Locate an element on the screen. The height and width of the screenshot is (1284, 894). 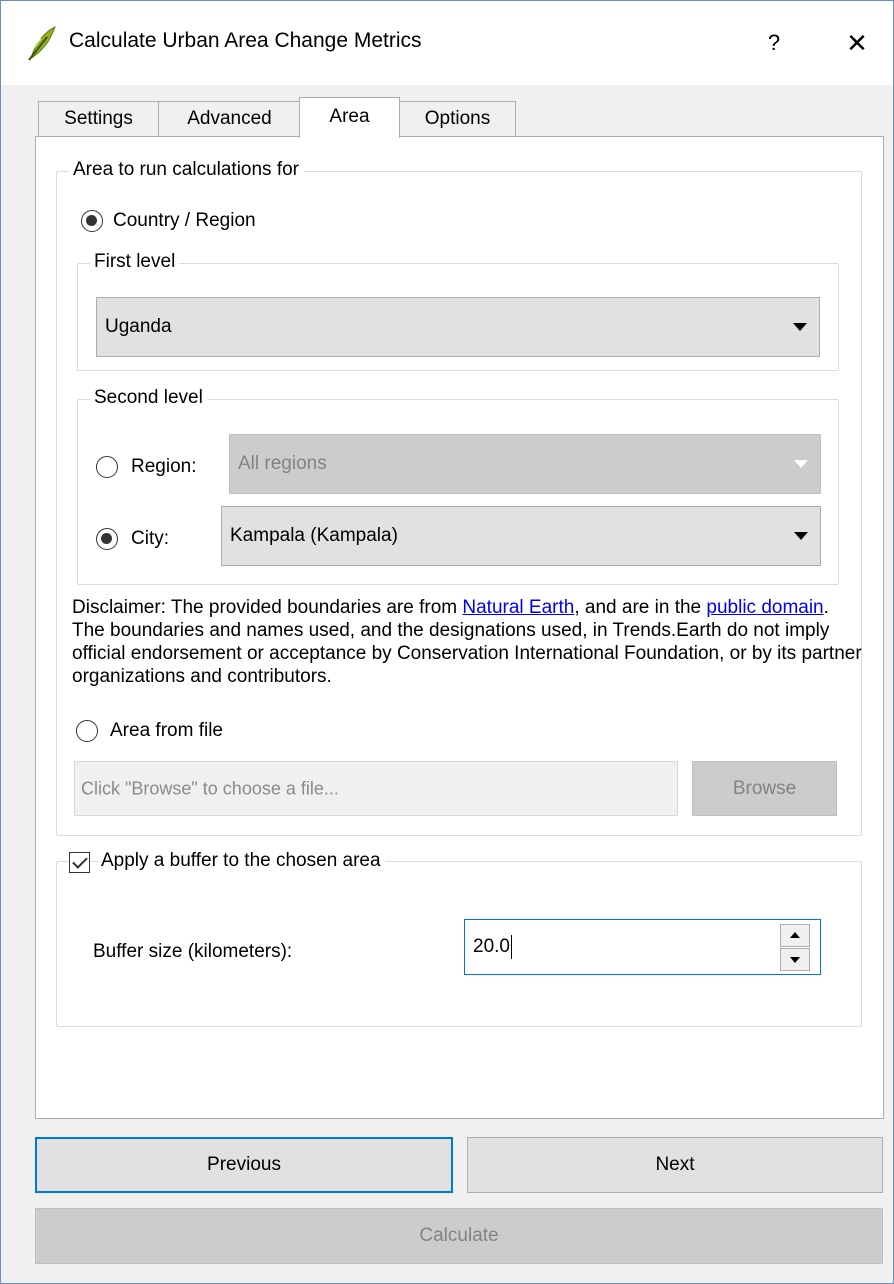
tab-area: Area is located at coordinates (349, 117).